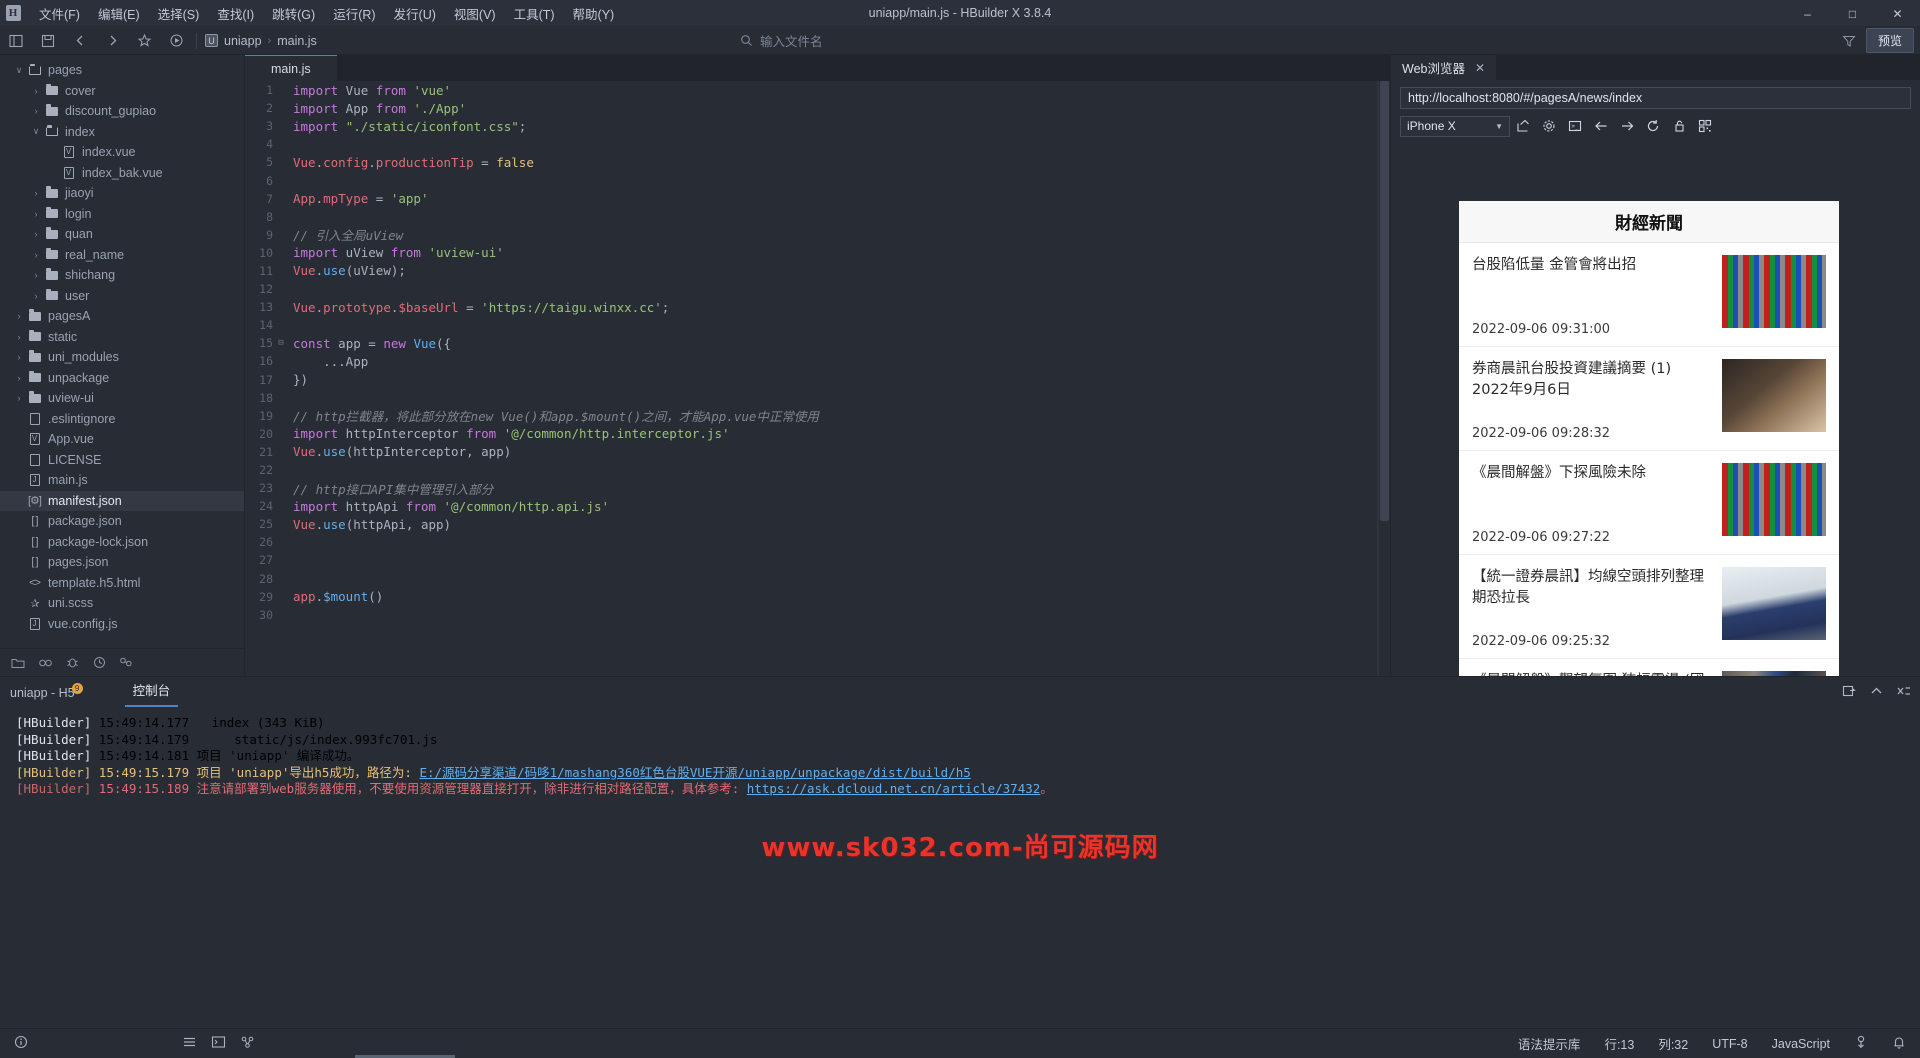 Image resolution: width=1920 pixels, height=1058 pixels. Describe the element at coordinates (122, 398) in the screenshot. I see `tree-item-uview-ui: › uview-ui` at that location.